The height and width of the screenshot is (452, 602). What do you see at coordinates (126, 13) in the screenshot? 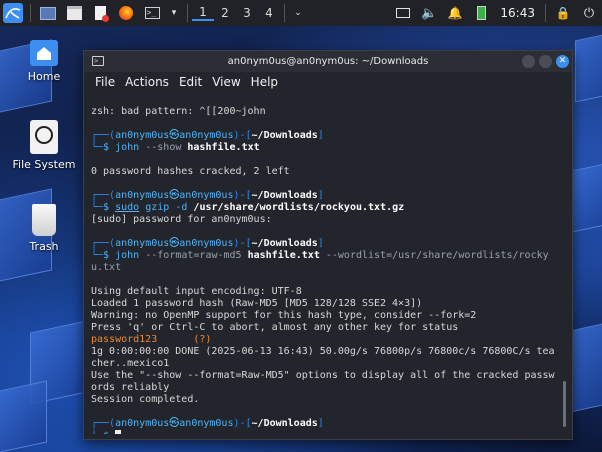
I see `firefox-icon` at bounding box center [126, 13].